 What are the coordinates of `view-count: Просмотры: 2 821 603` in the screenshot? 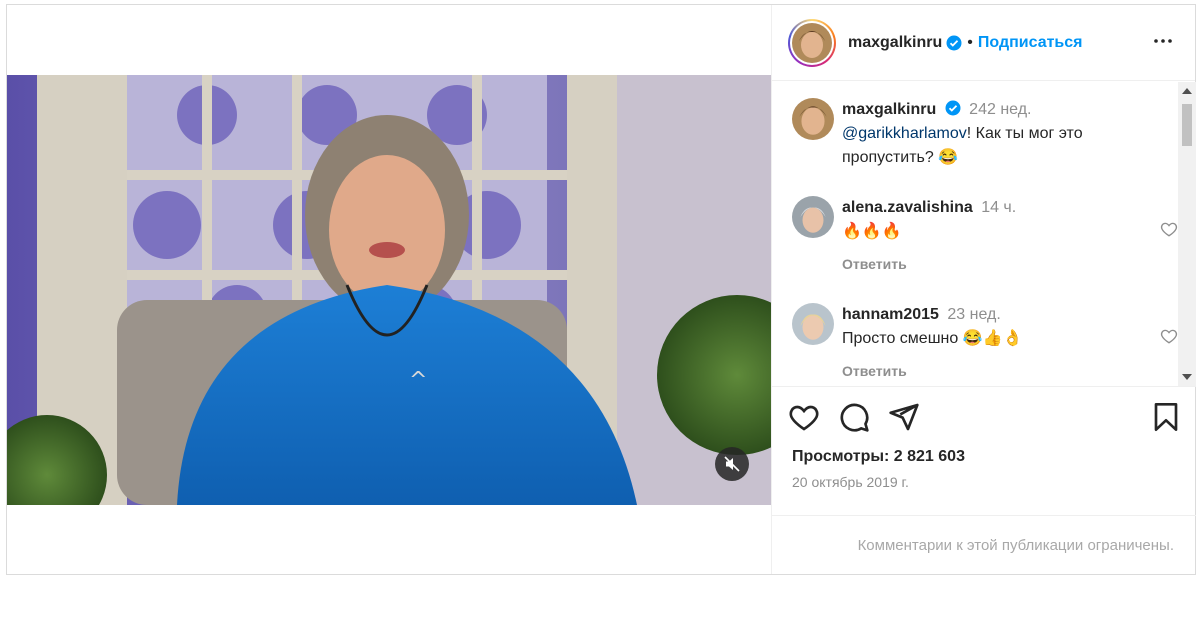 It's located at (878, 456).